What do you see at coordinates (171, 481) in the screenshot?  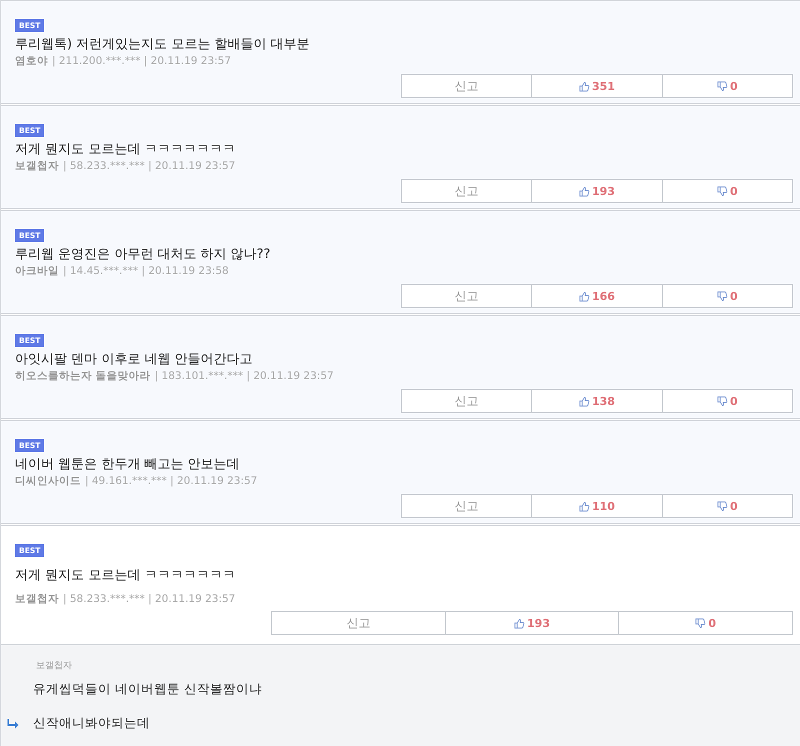 I see `comment-info: | 49.161.***.*** | 20.11.19 23:57` at bounding box center [171, 481].